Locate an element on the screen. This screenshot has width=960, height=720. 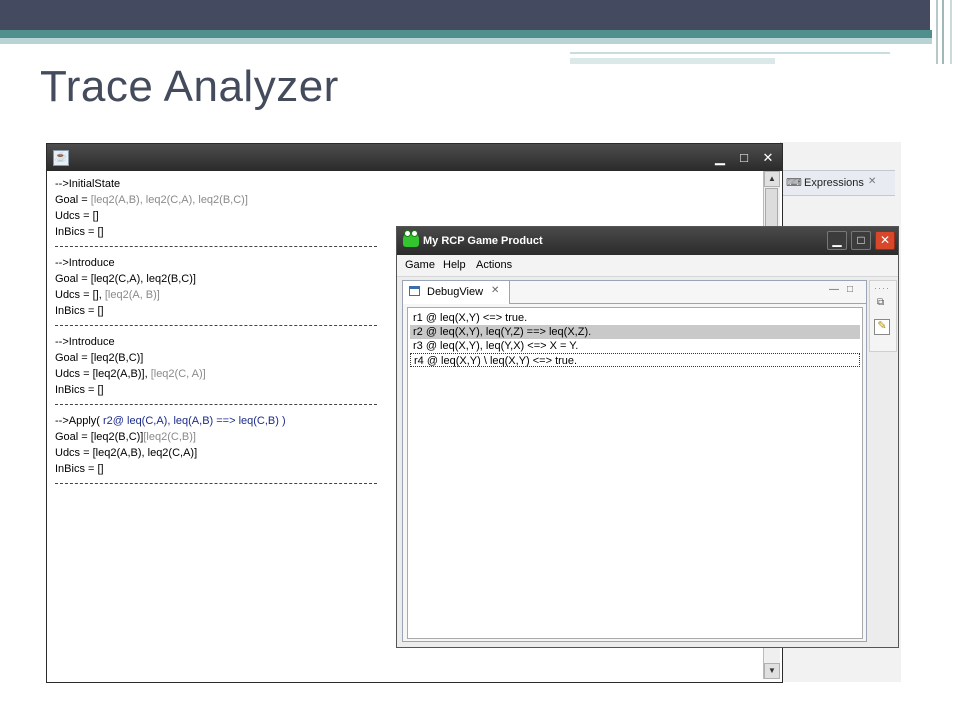
trace-line: Goal = [leq2(A,B), leq2(C,A), leq2(B,C)] is located at coordinates (151, 200).